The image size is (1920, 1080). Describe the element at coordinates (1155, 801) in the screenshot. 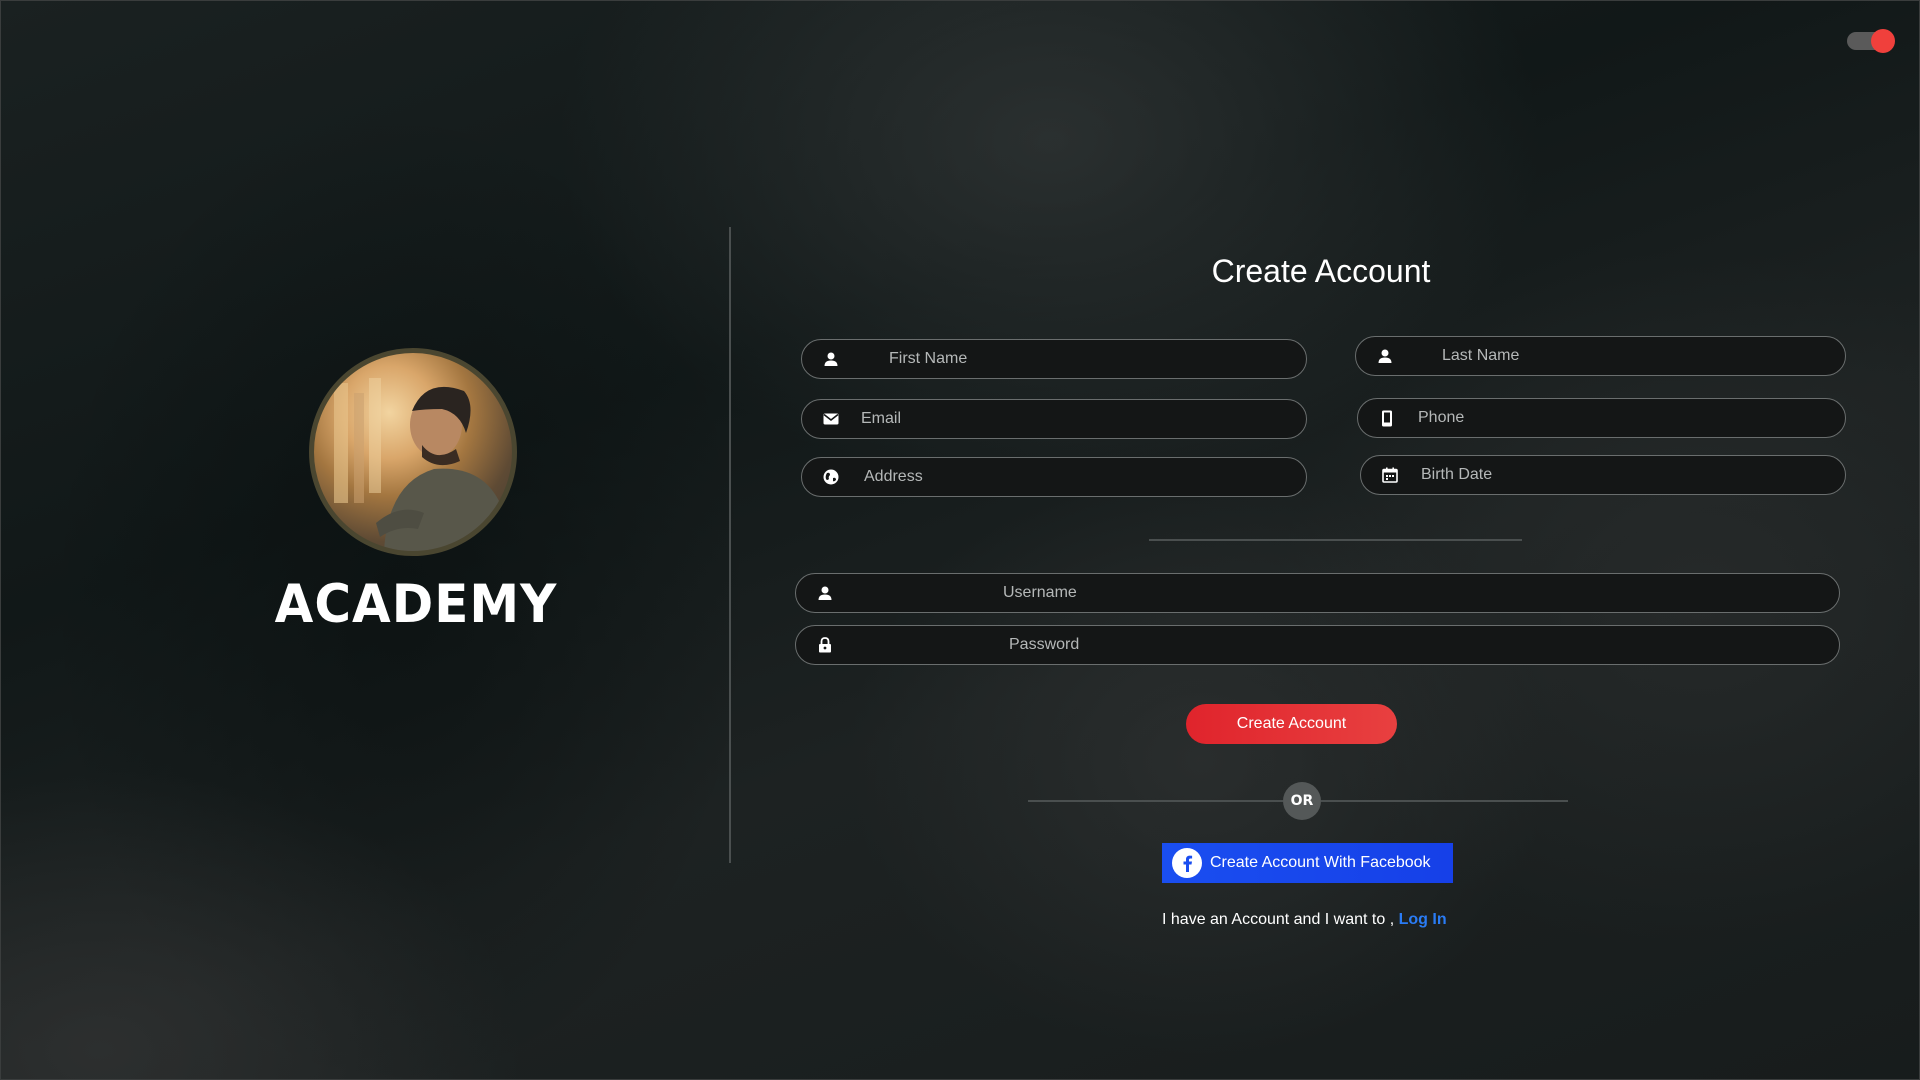

I see `or-divider-left` at that location.